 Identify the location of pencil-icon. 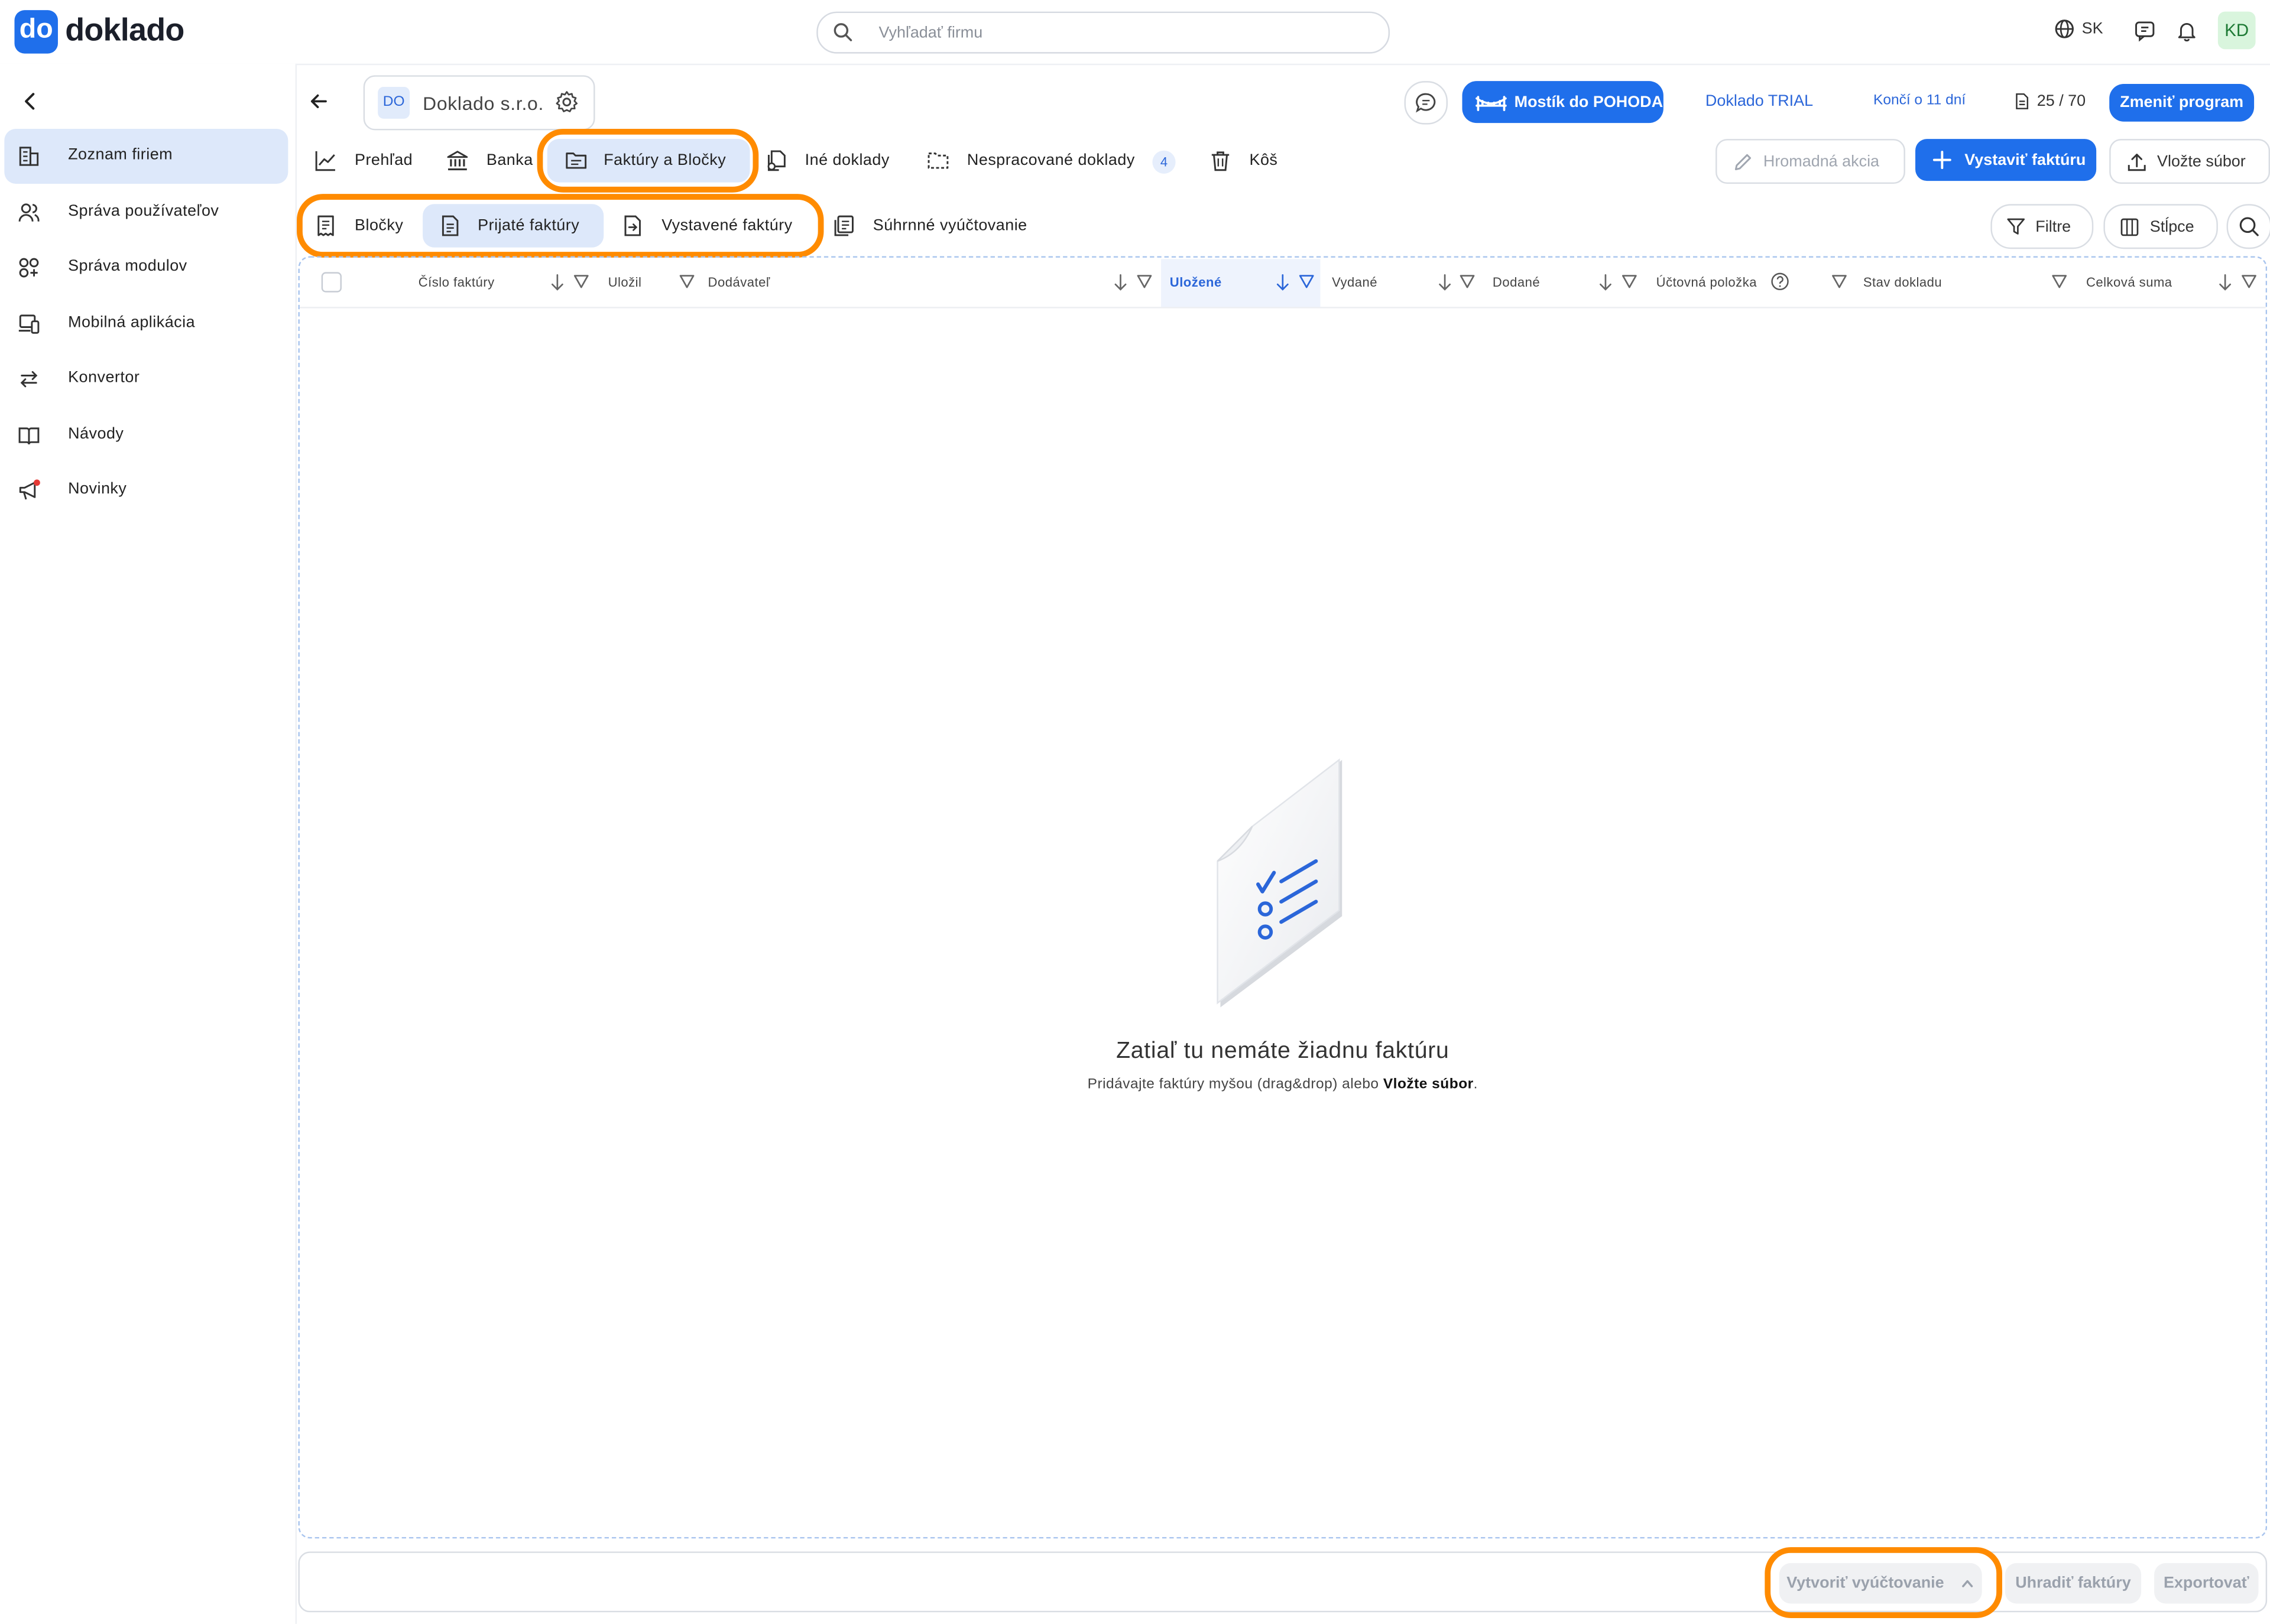
(1743, 162).